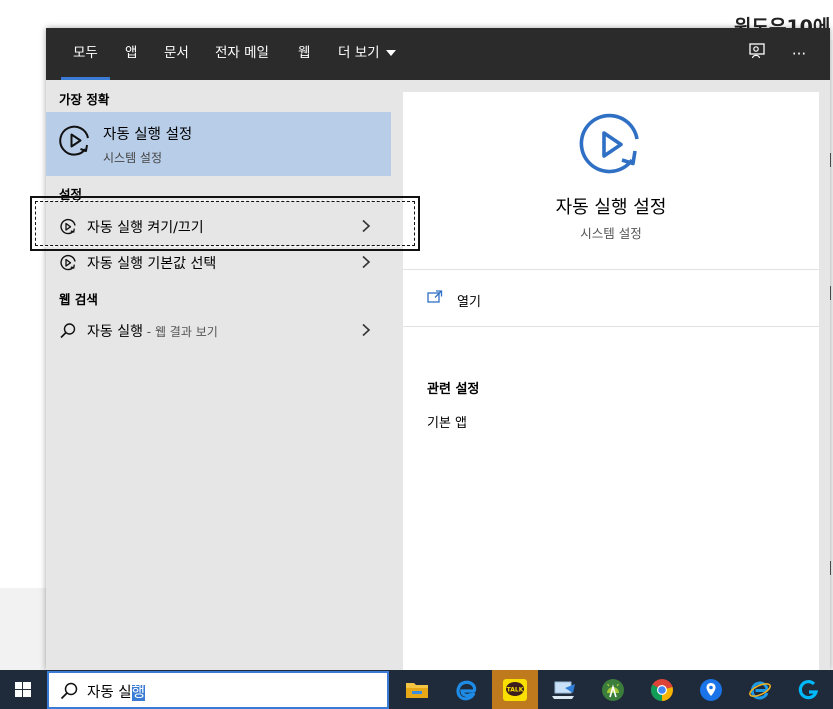  I want to click on kakaotalk-icon: TALK, so click(515, 689).